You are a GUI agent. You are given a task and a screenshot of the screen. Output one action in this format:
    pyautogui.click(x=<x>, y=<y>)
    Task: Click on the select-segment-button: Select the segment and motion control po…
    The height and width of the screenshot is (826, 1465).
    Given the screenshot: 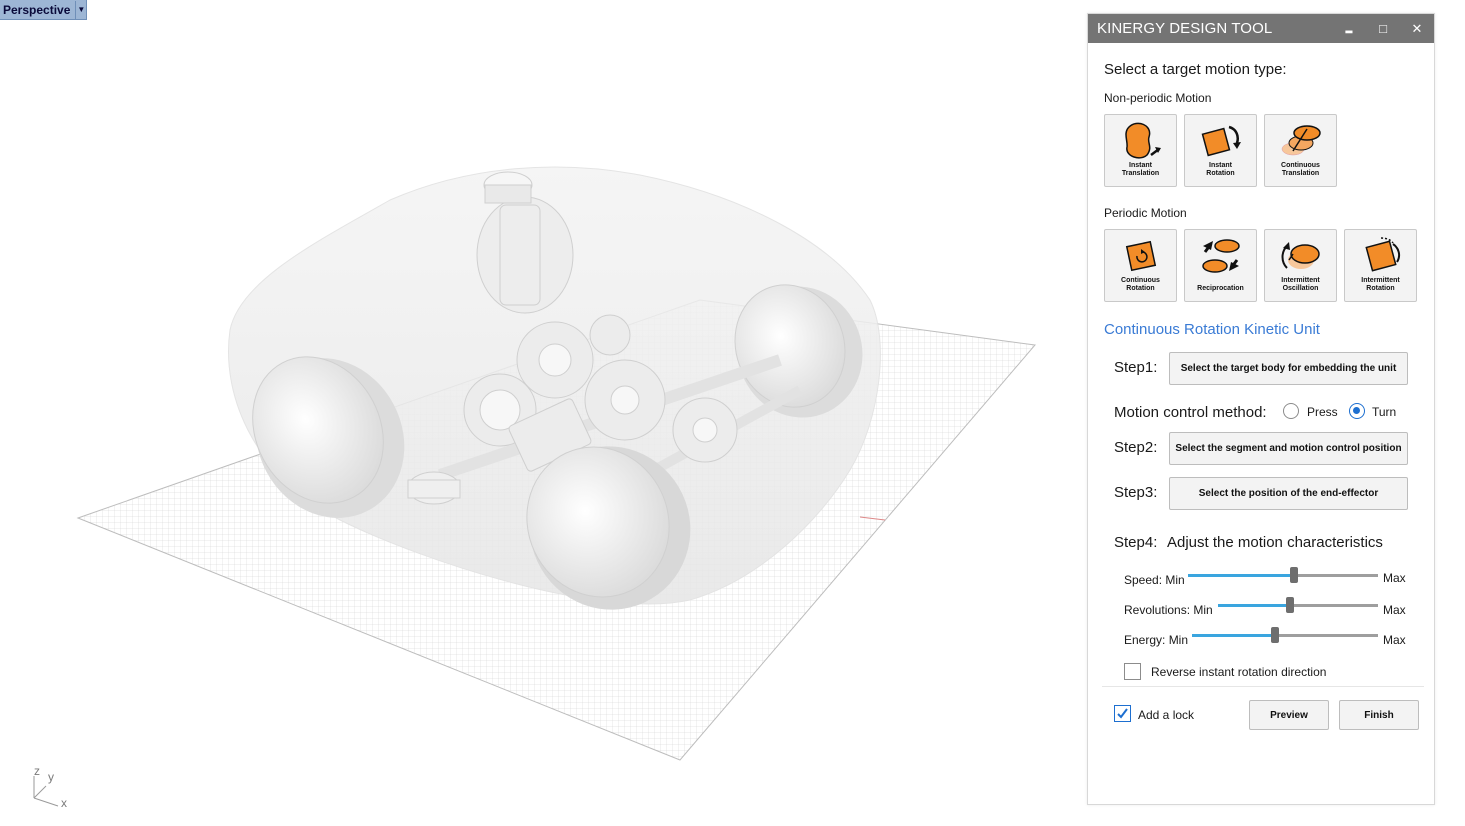 What is the action you would take?
    pyautogui.click(x=1288, y=448)
    